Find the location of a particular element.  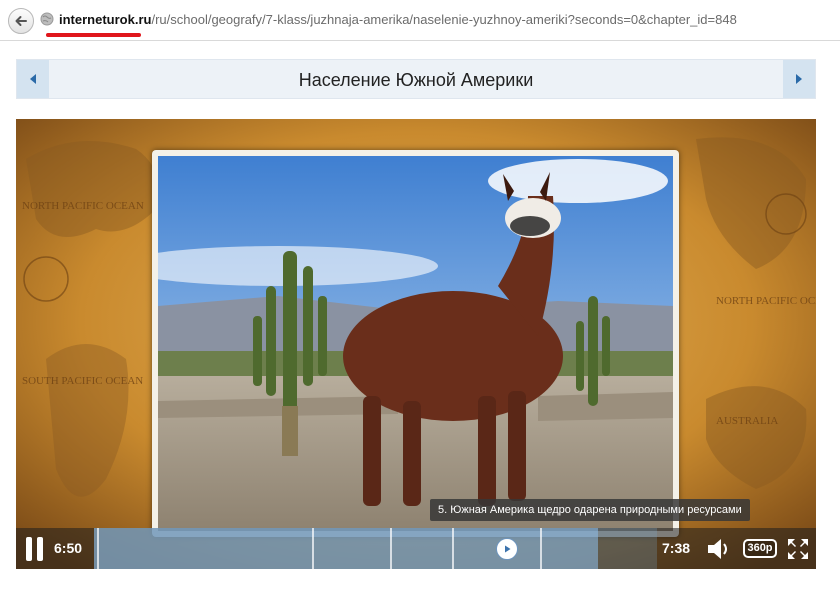

map-label-north-pacific-right: NORTH PACIFIC OCEAN is located at coordinates (766, 301).